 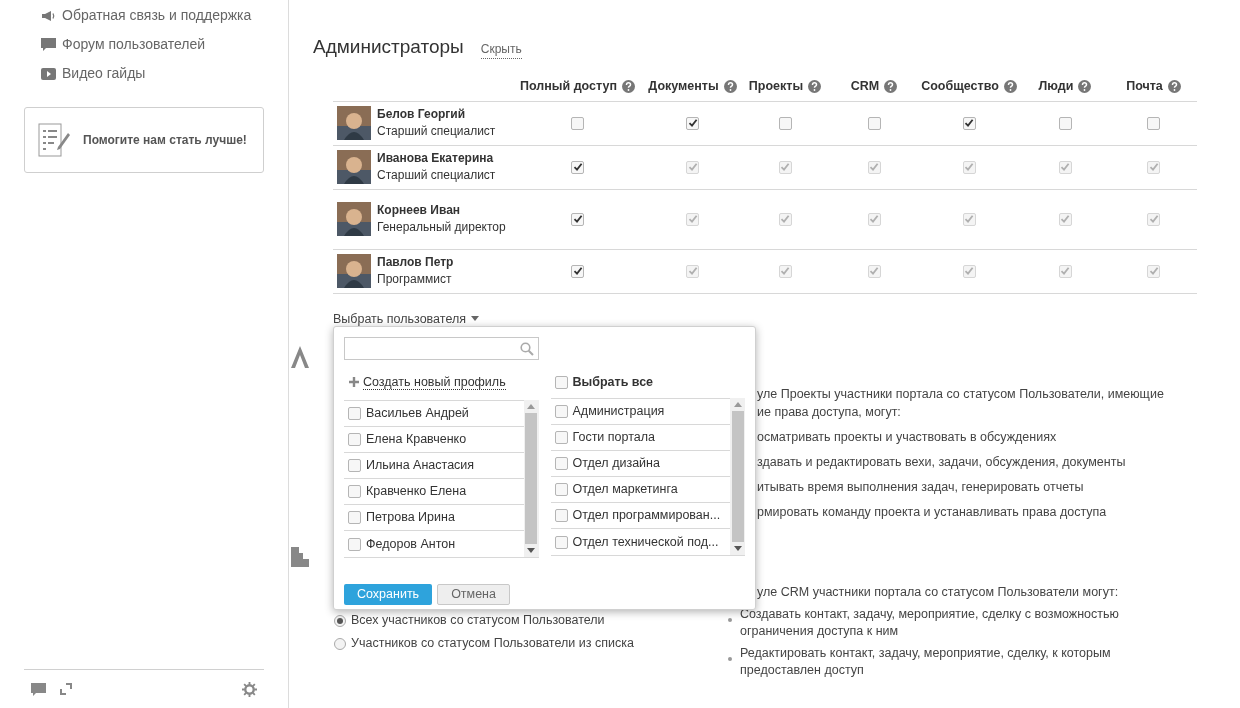 What do you see at coordinates (932, 512) in the screenshot?
I see `projects-permission: рмировать команду проекта и устанавливать права доступа` at bounding box center [932, 512].